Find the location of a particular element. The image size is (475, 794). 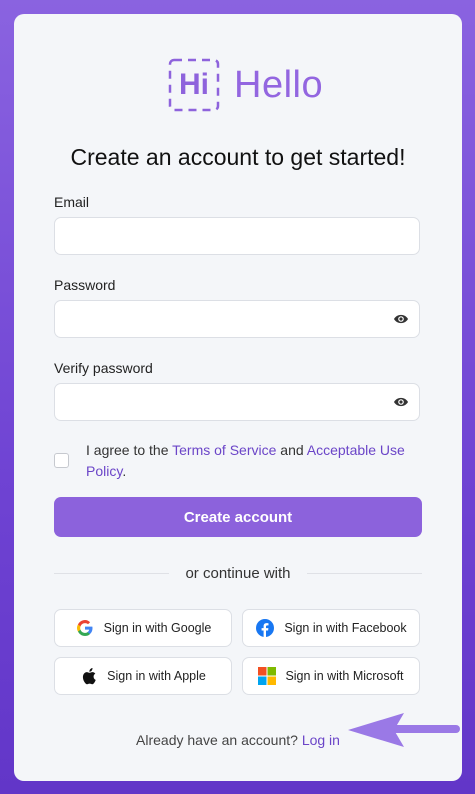

apple-signin-button: Sign in with Apple is located at coordinates (143, 676).